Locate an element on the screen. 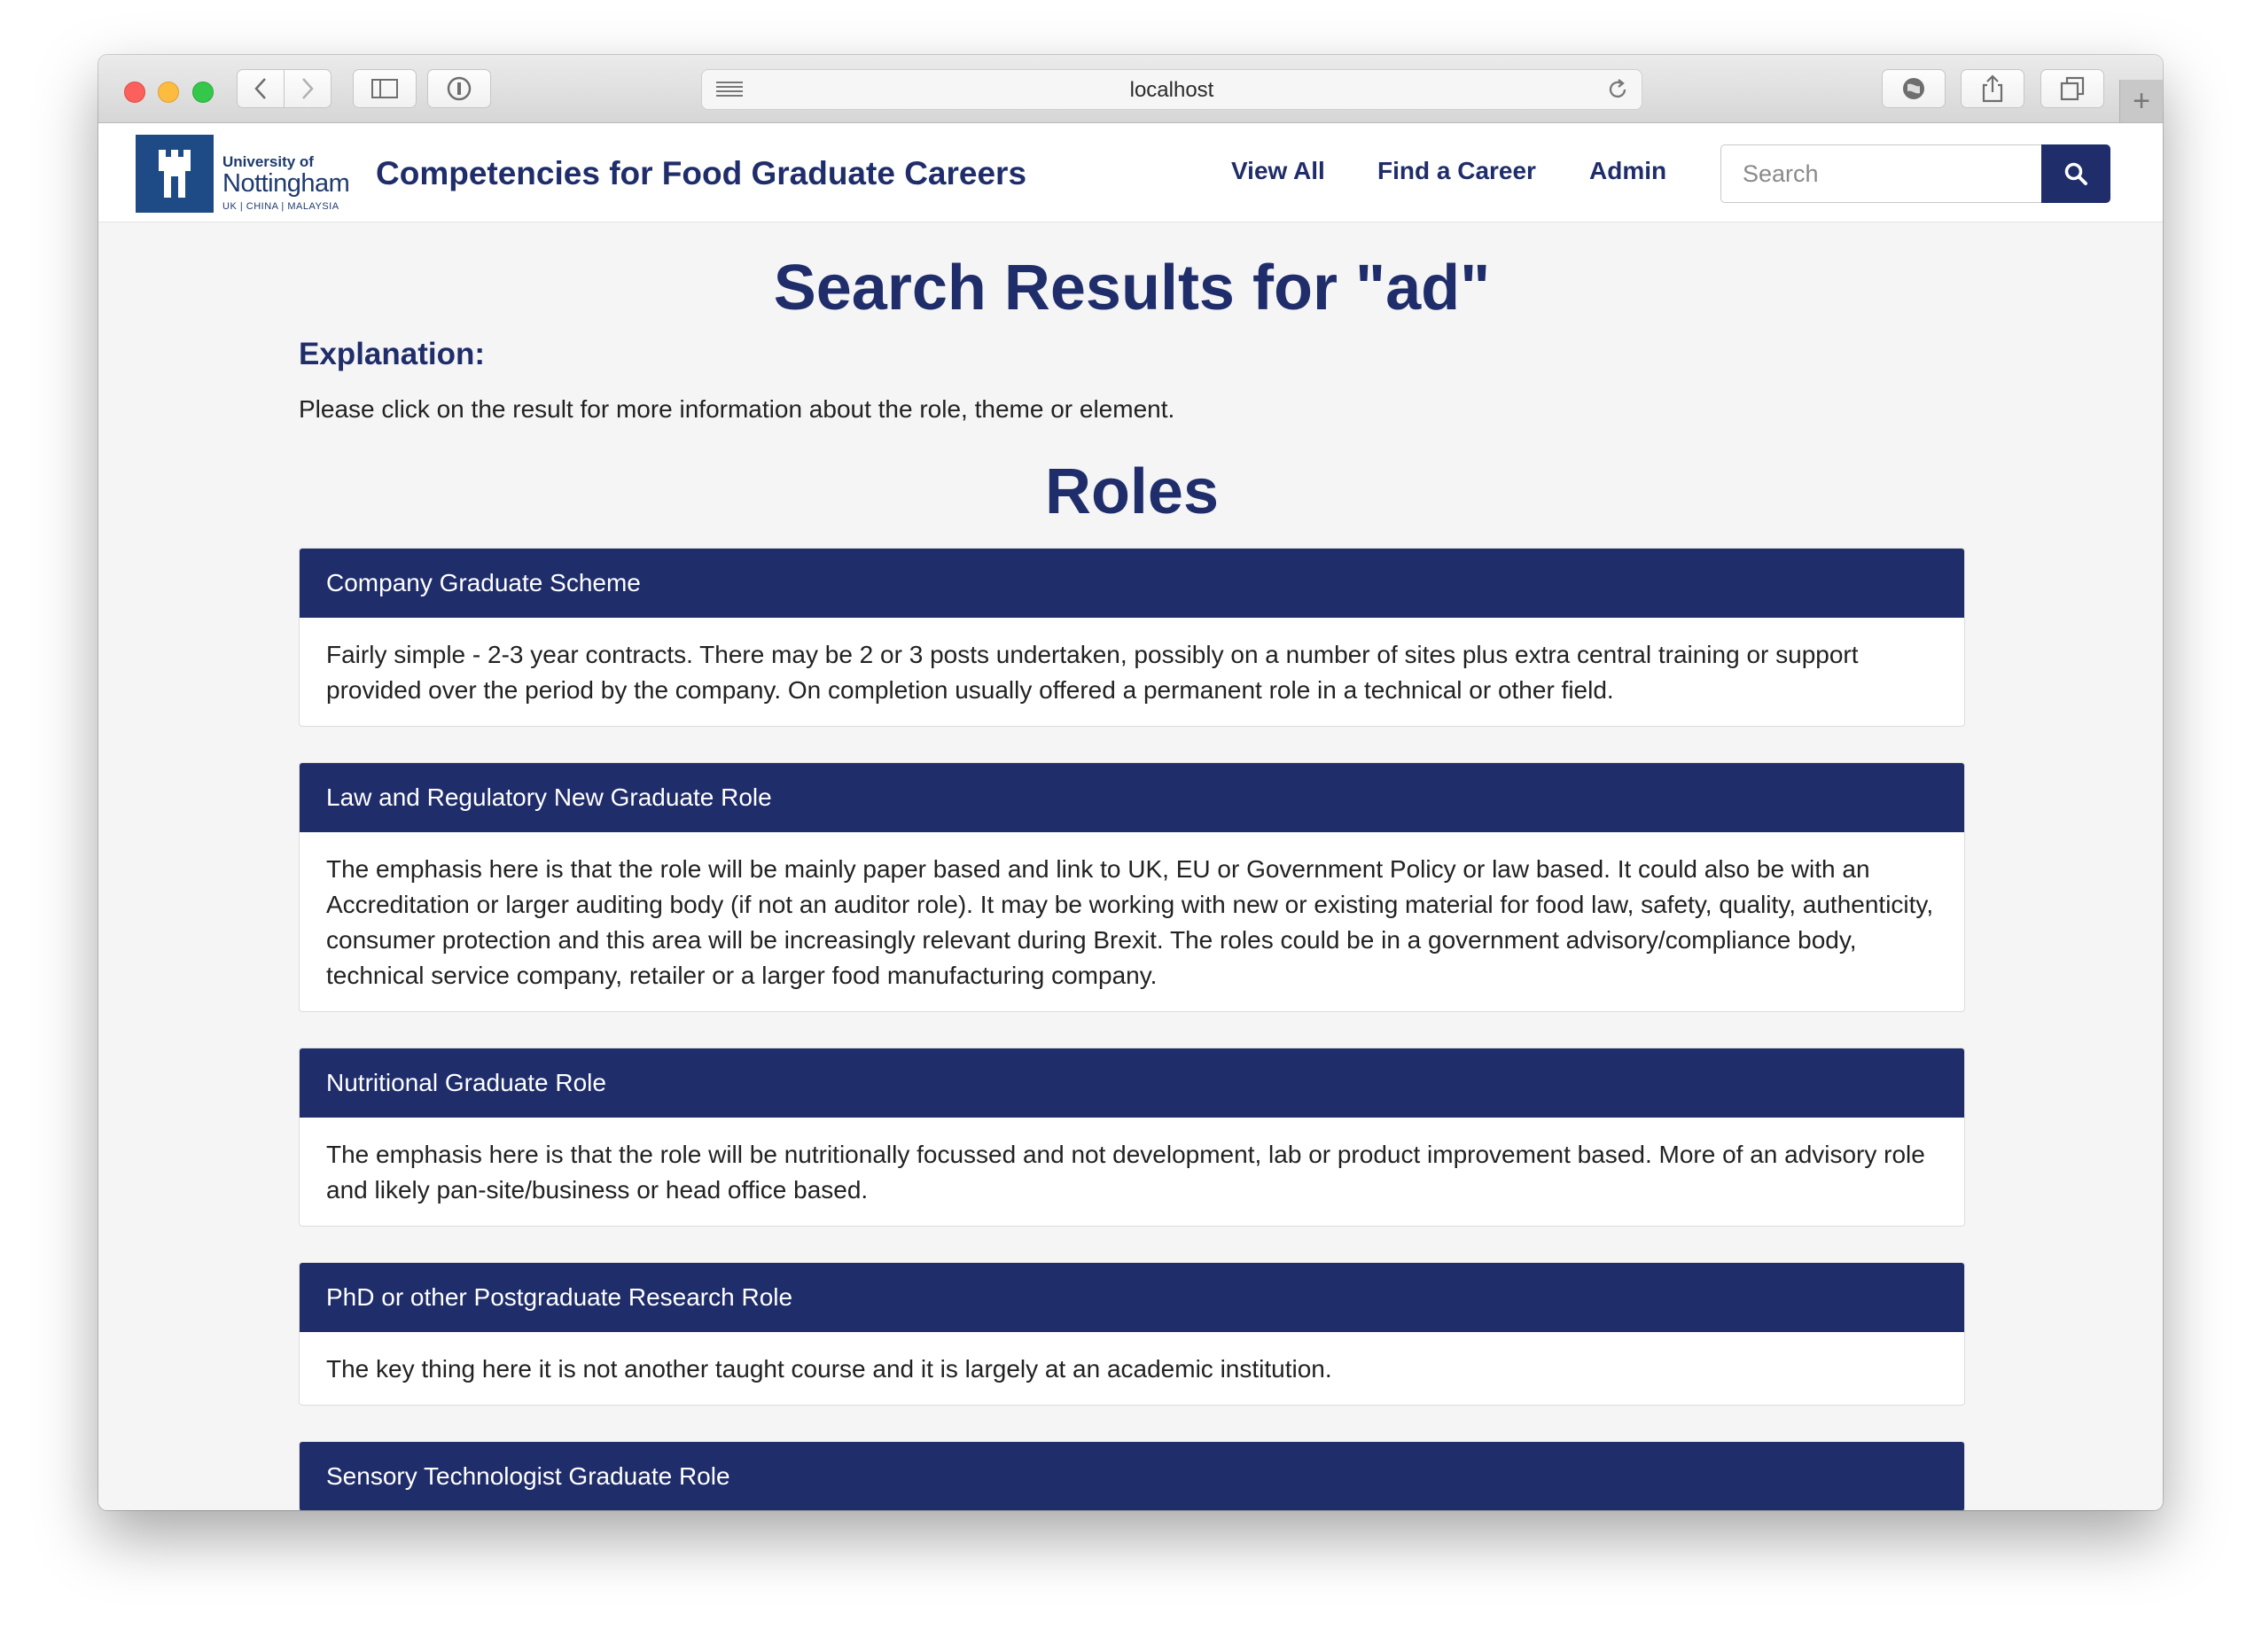 This screenshot has width=2262, height=1652. nav-view-all: View All is located at coordinates (1278, 171).